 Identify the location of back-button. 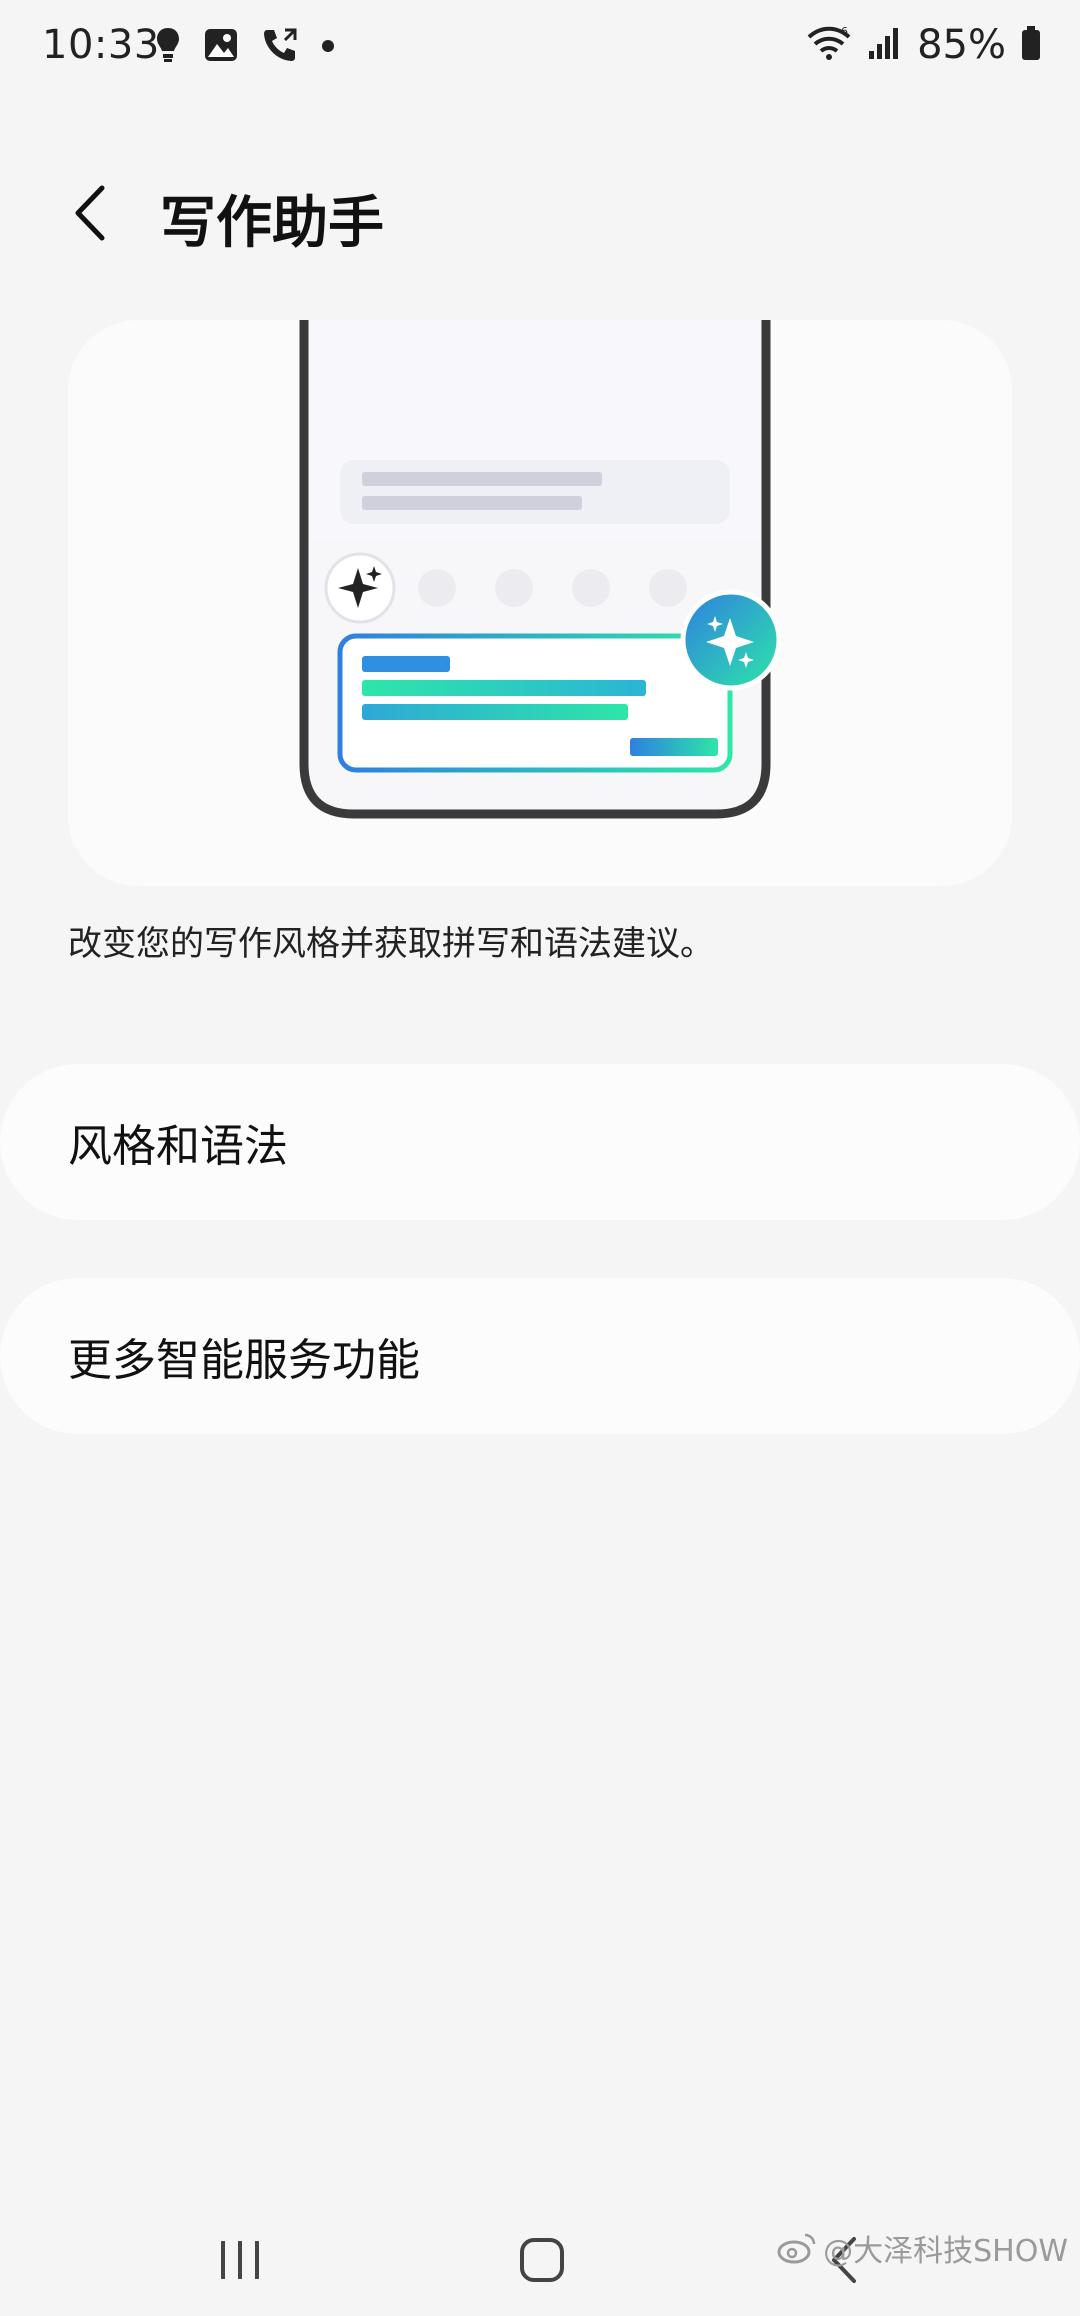
(90, 213).